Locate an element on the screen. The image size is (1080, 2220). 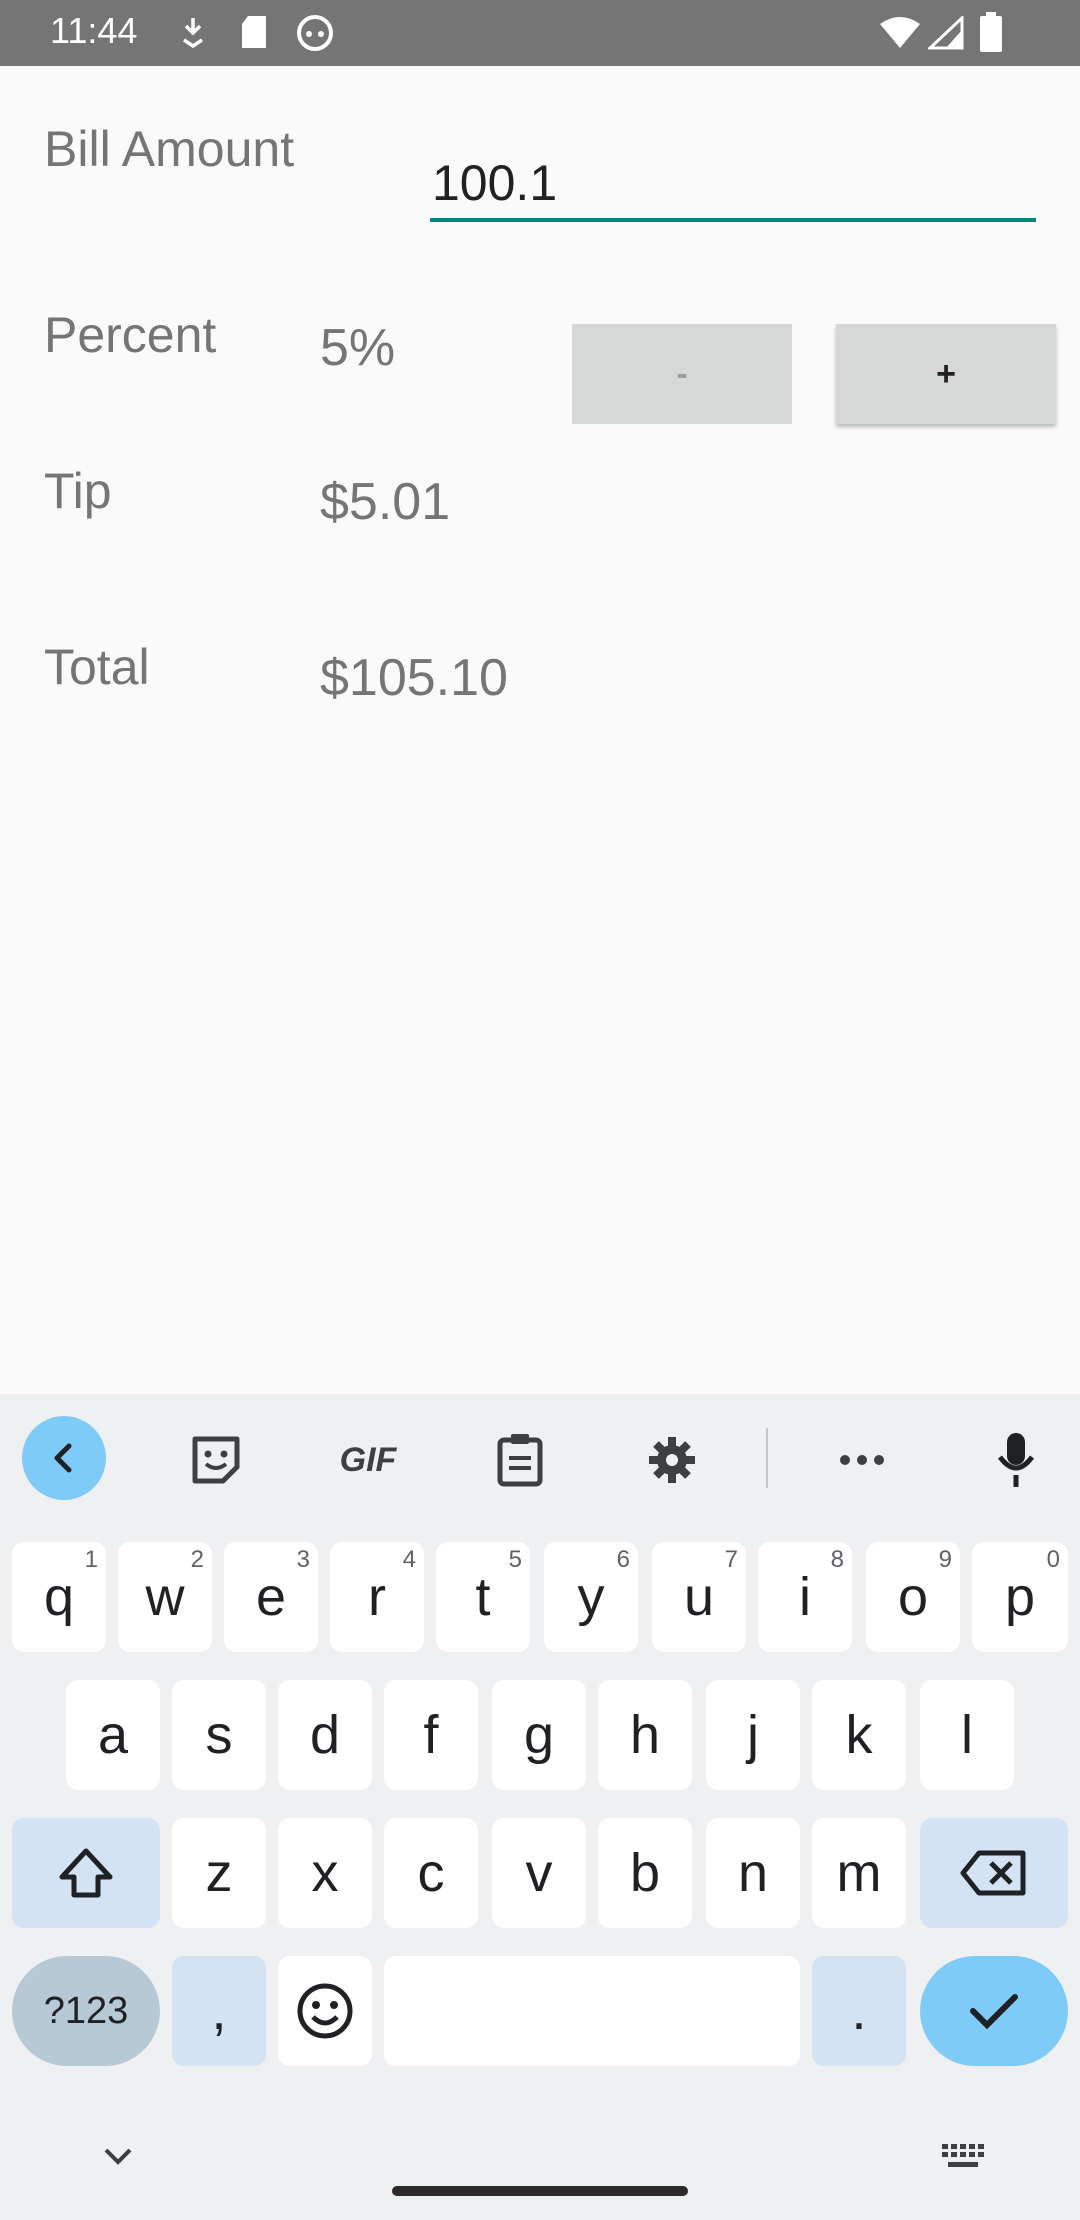
key-k-label: k is located at coordinates (859, 1735).